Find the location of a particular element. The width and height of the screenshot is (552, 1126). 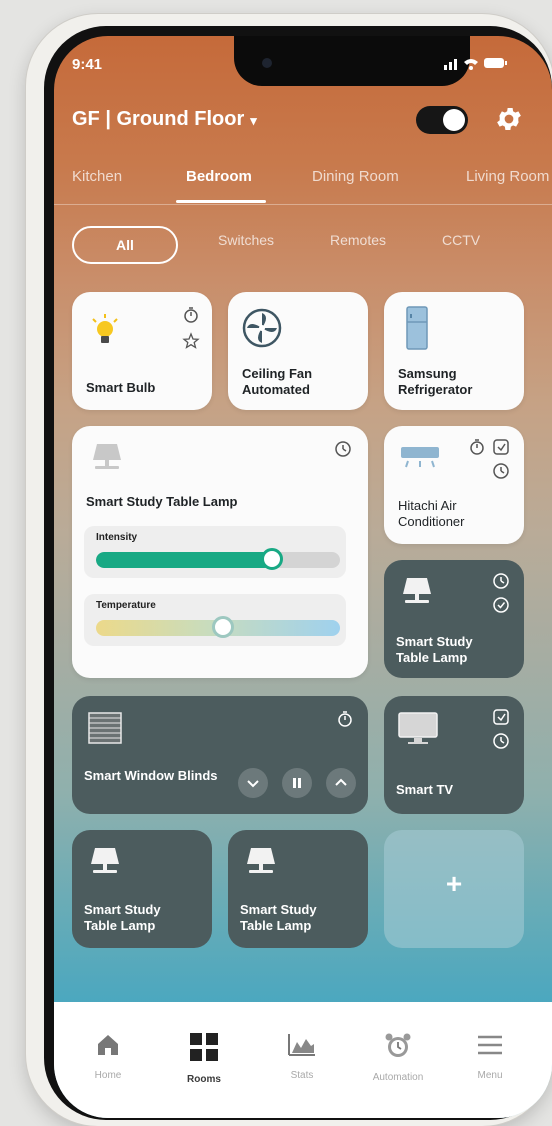

chevron-up-icon is located at coordinates (341, 782).